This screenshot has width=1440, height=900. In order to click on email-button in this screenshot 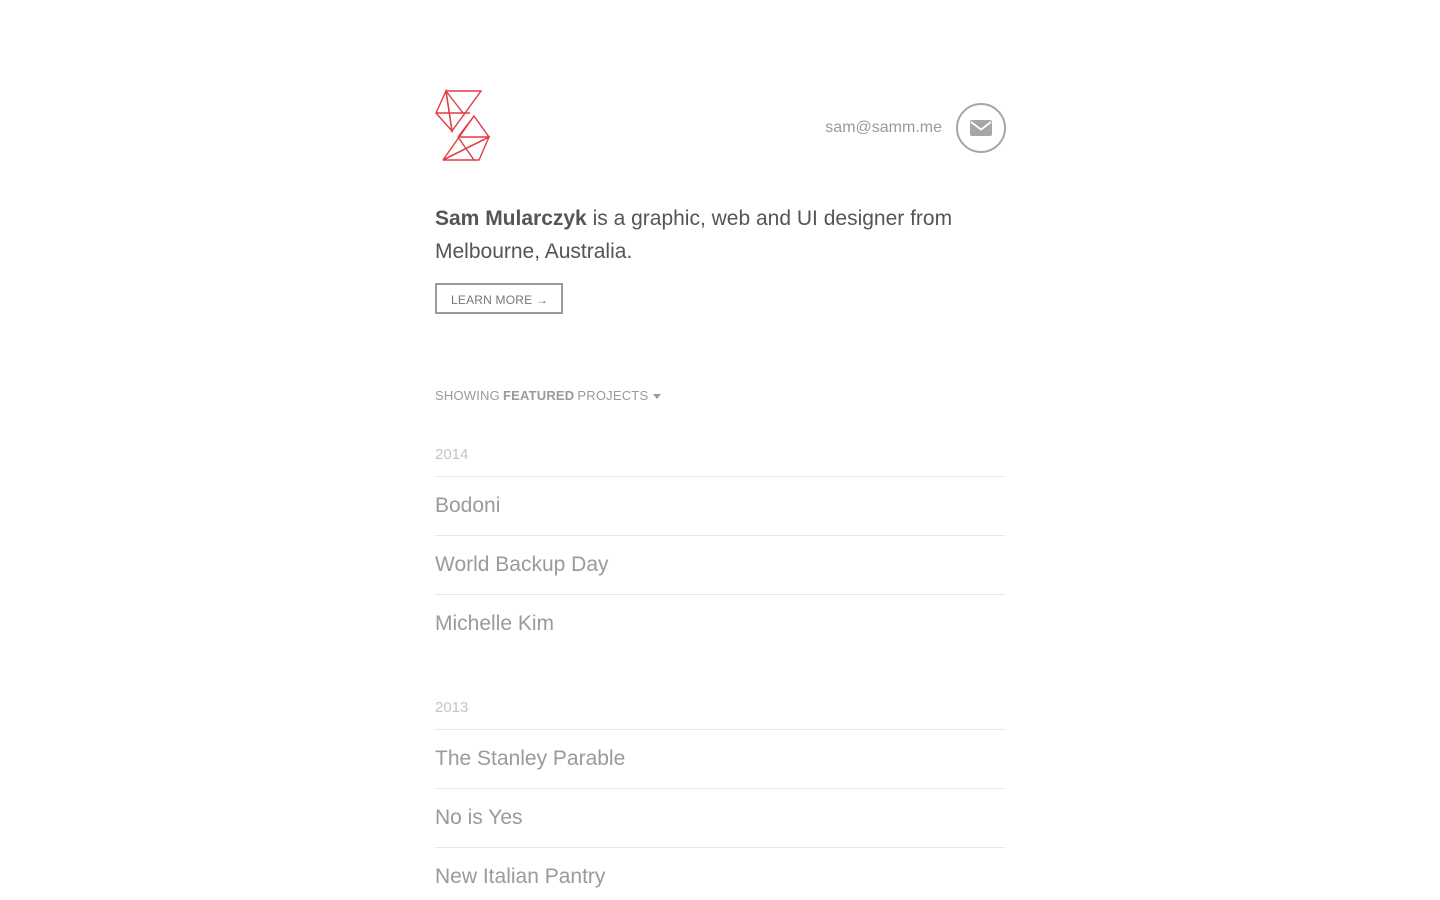, I will do `click(981, 128)`.